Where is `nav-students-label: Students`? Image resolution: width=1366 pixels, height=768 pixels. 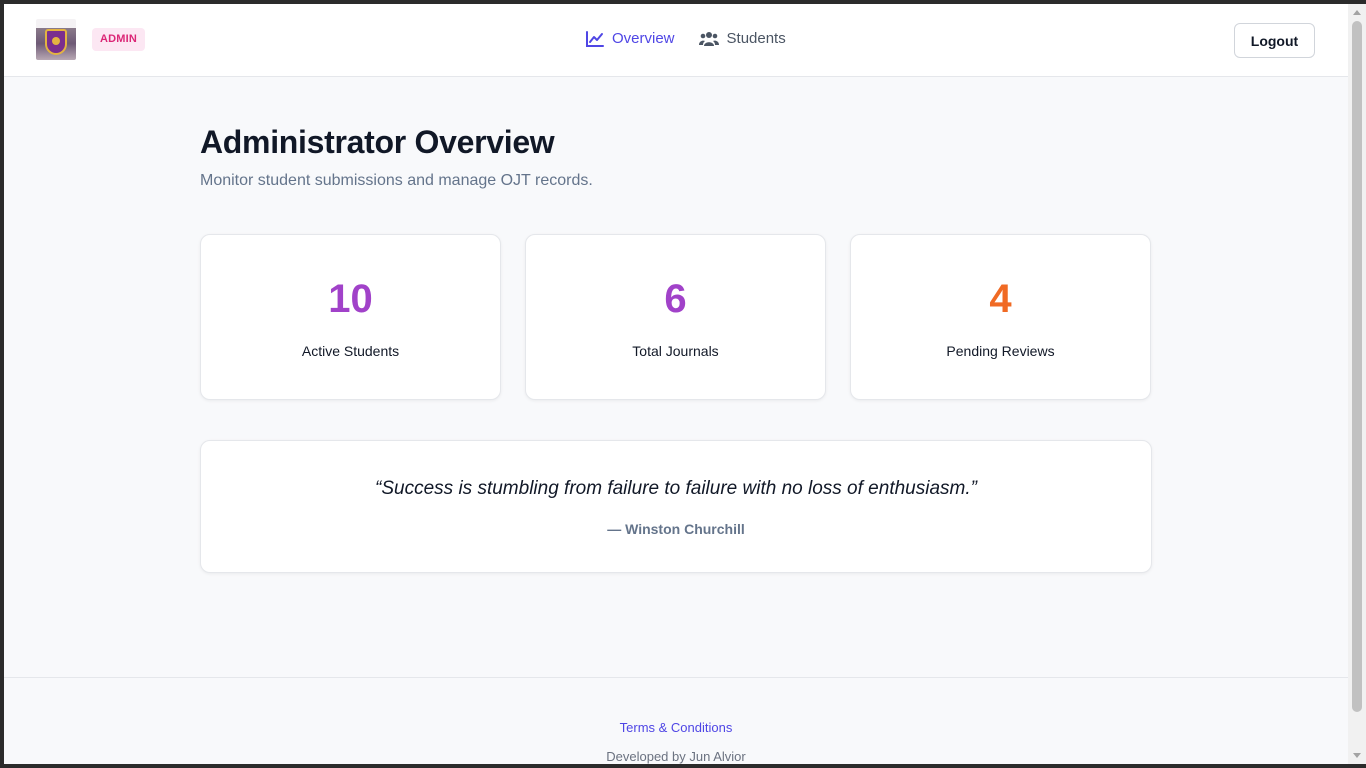 nav-students-label: Students is located at coordinates (756, 38).